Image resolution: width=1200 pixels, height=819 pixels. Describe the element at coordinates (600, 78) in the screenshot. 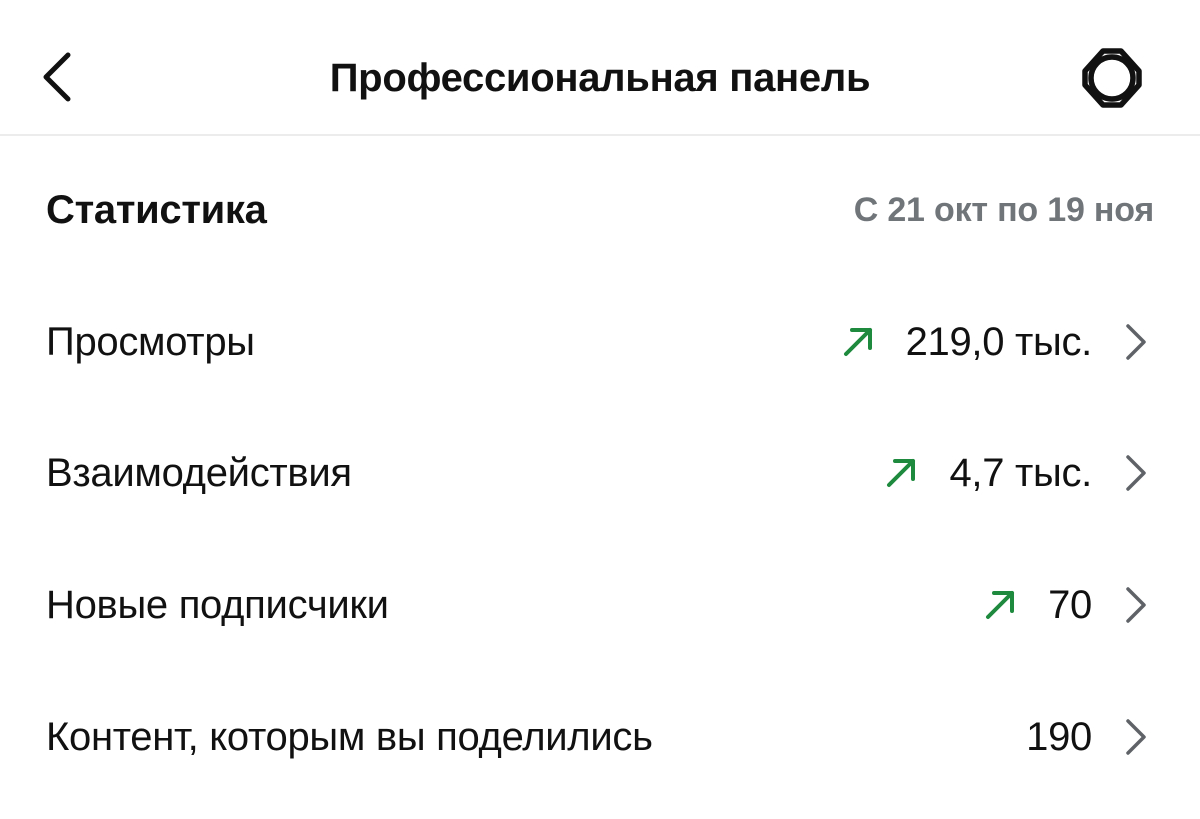

I see `page-title: Профессиональная панель` at that location.